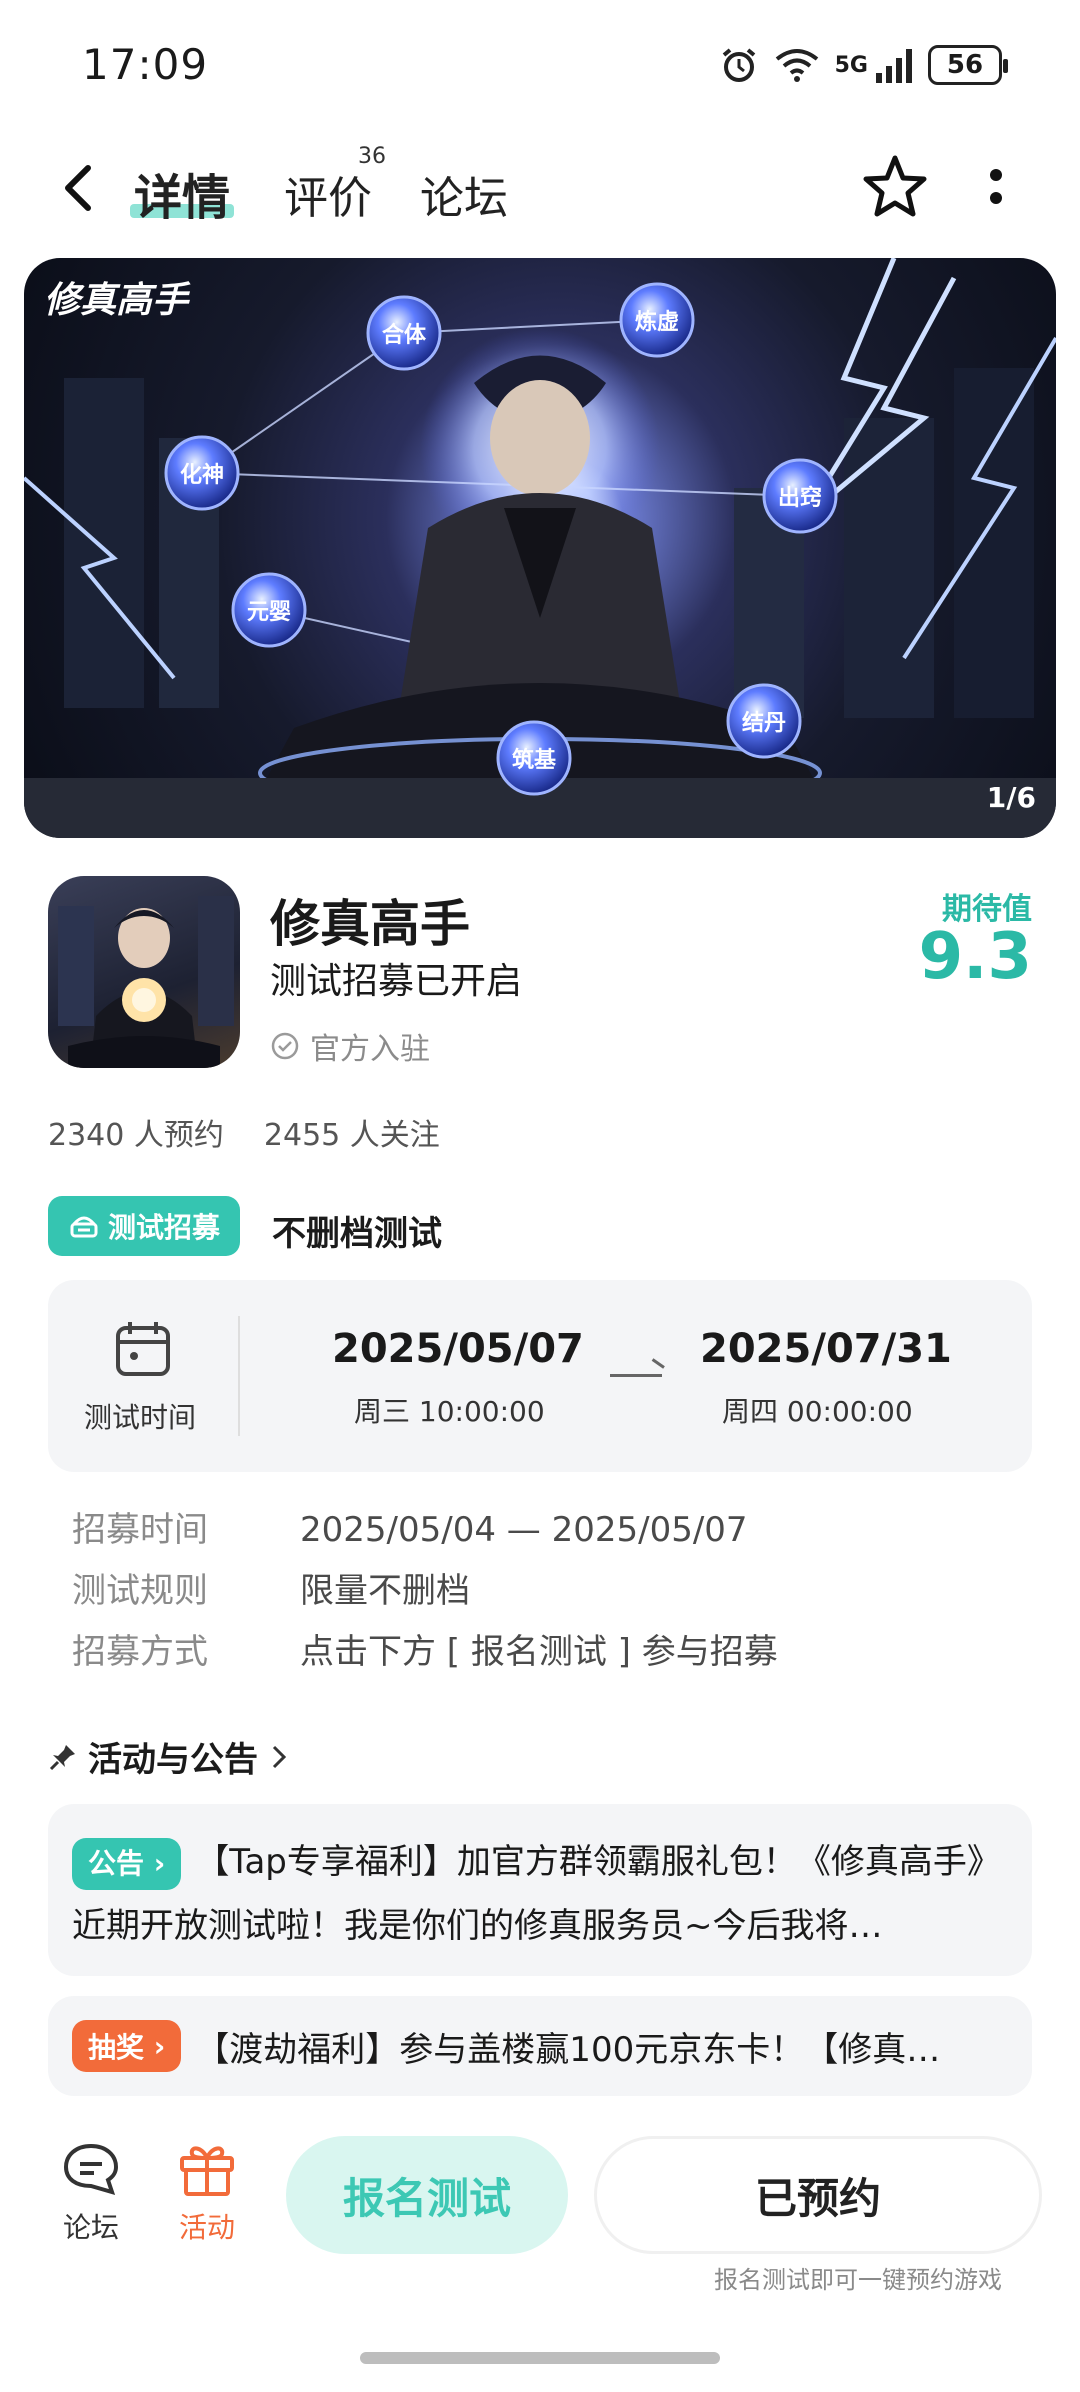  What do you see at coordinates (182, 193) in the screenshot?
I see `tab-details: 详情` at bounding box center [182, 193].